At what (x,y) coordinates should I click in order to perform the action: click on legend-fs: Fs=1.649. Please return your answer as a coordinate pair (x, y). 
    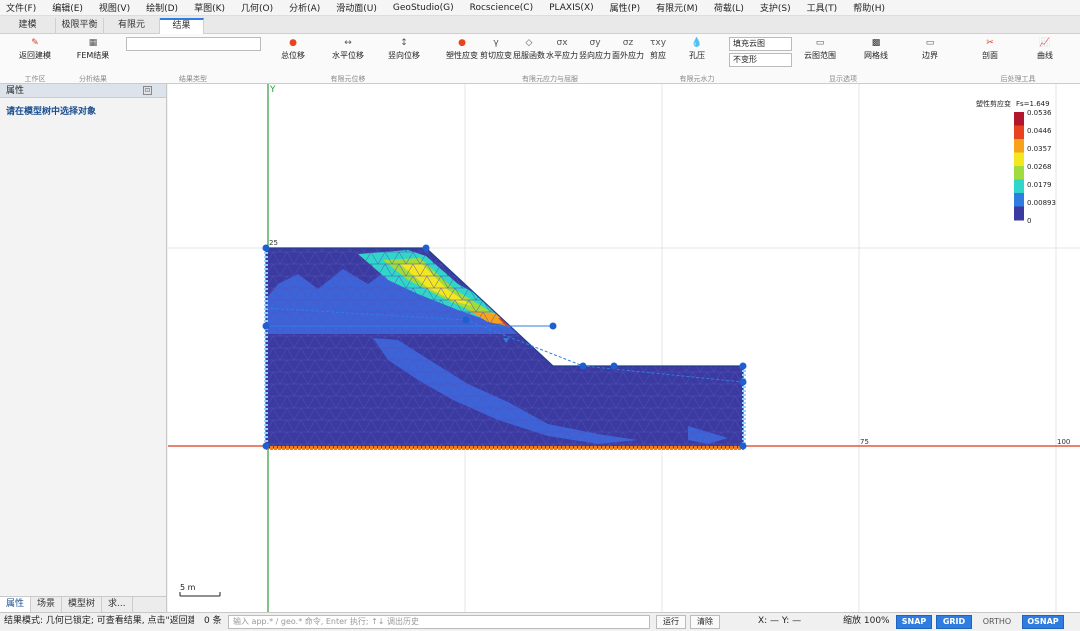
    Looking at the image, I should click on (1033, 104).